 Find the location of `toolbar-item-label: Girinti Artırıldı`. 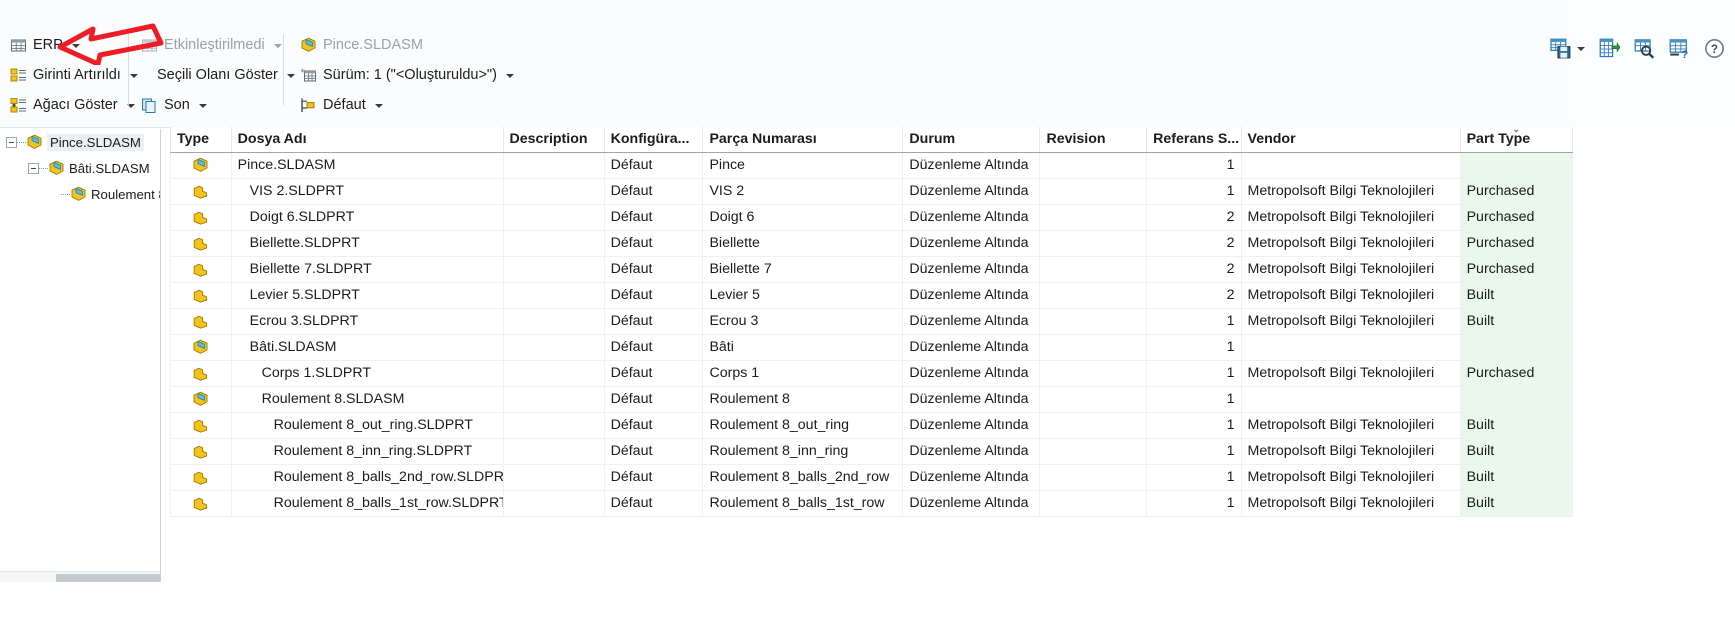

toolbar-item-label: Girinti Artırıldı is located at coordinates (77, 75).